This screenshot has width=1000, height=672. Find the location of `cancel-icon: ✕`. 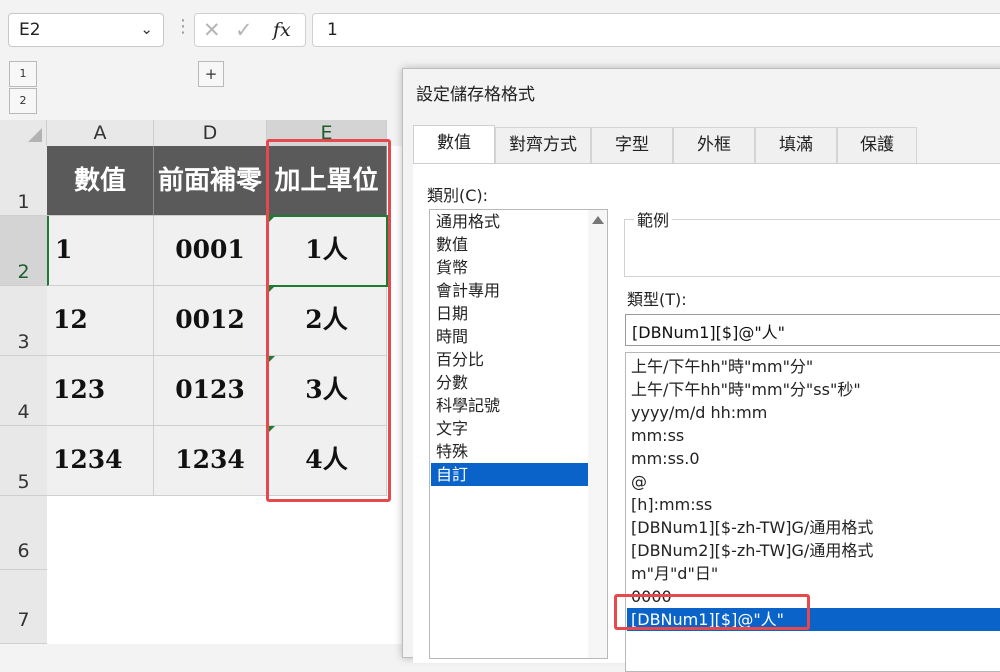

cancel-icon: ✕ is located at coordinates (212, 30).